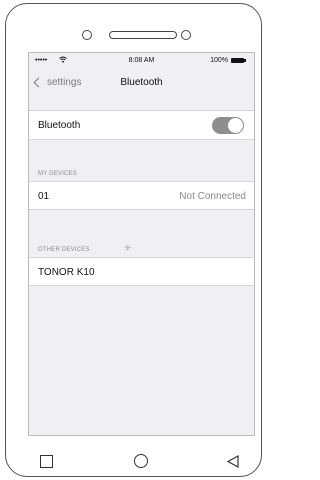 The image size is (320, 480). Describe the element at coordinates (212, 196) in the screenshot. I see `device-status: Not Connected` at that location.